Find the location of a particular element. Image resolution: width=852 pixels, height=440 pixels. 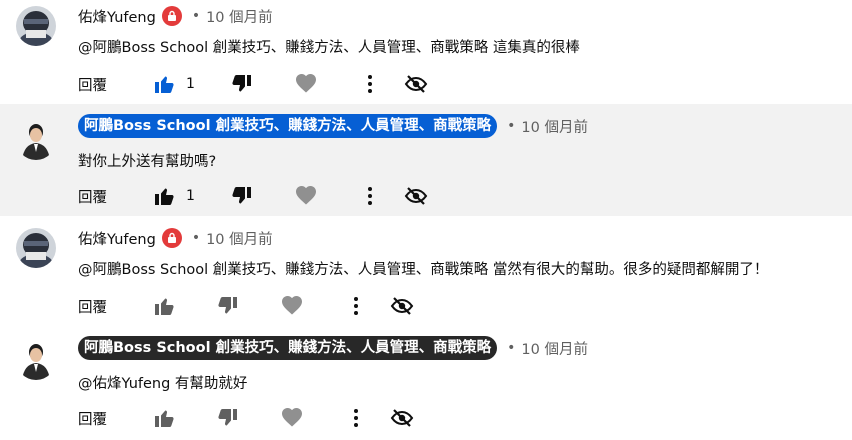

comment-text: @佑烽Yufeng 有幫助就好 is located at coordinates (163, 384).